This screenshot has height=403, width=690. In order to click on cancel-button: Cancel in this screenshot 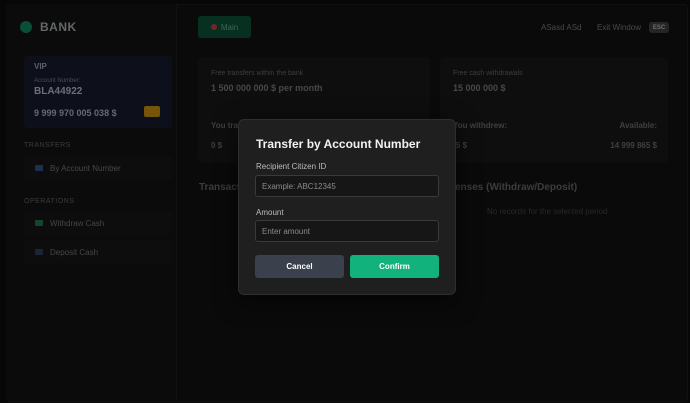, I will do `click(299, 266)`.